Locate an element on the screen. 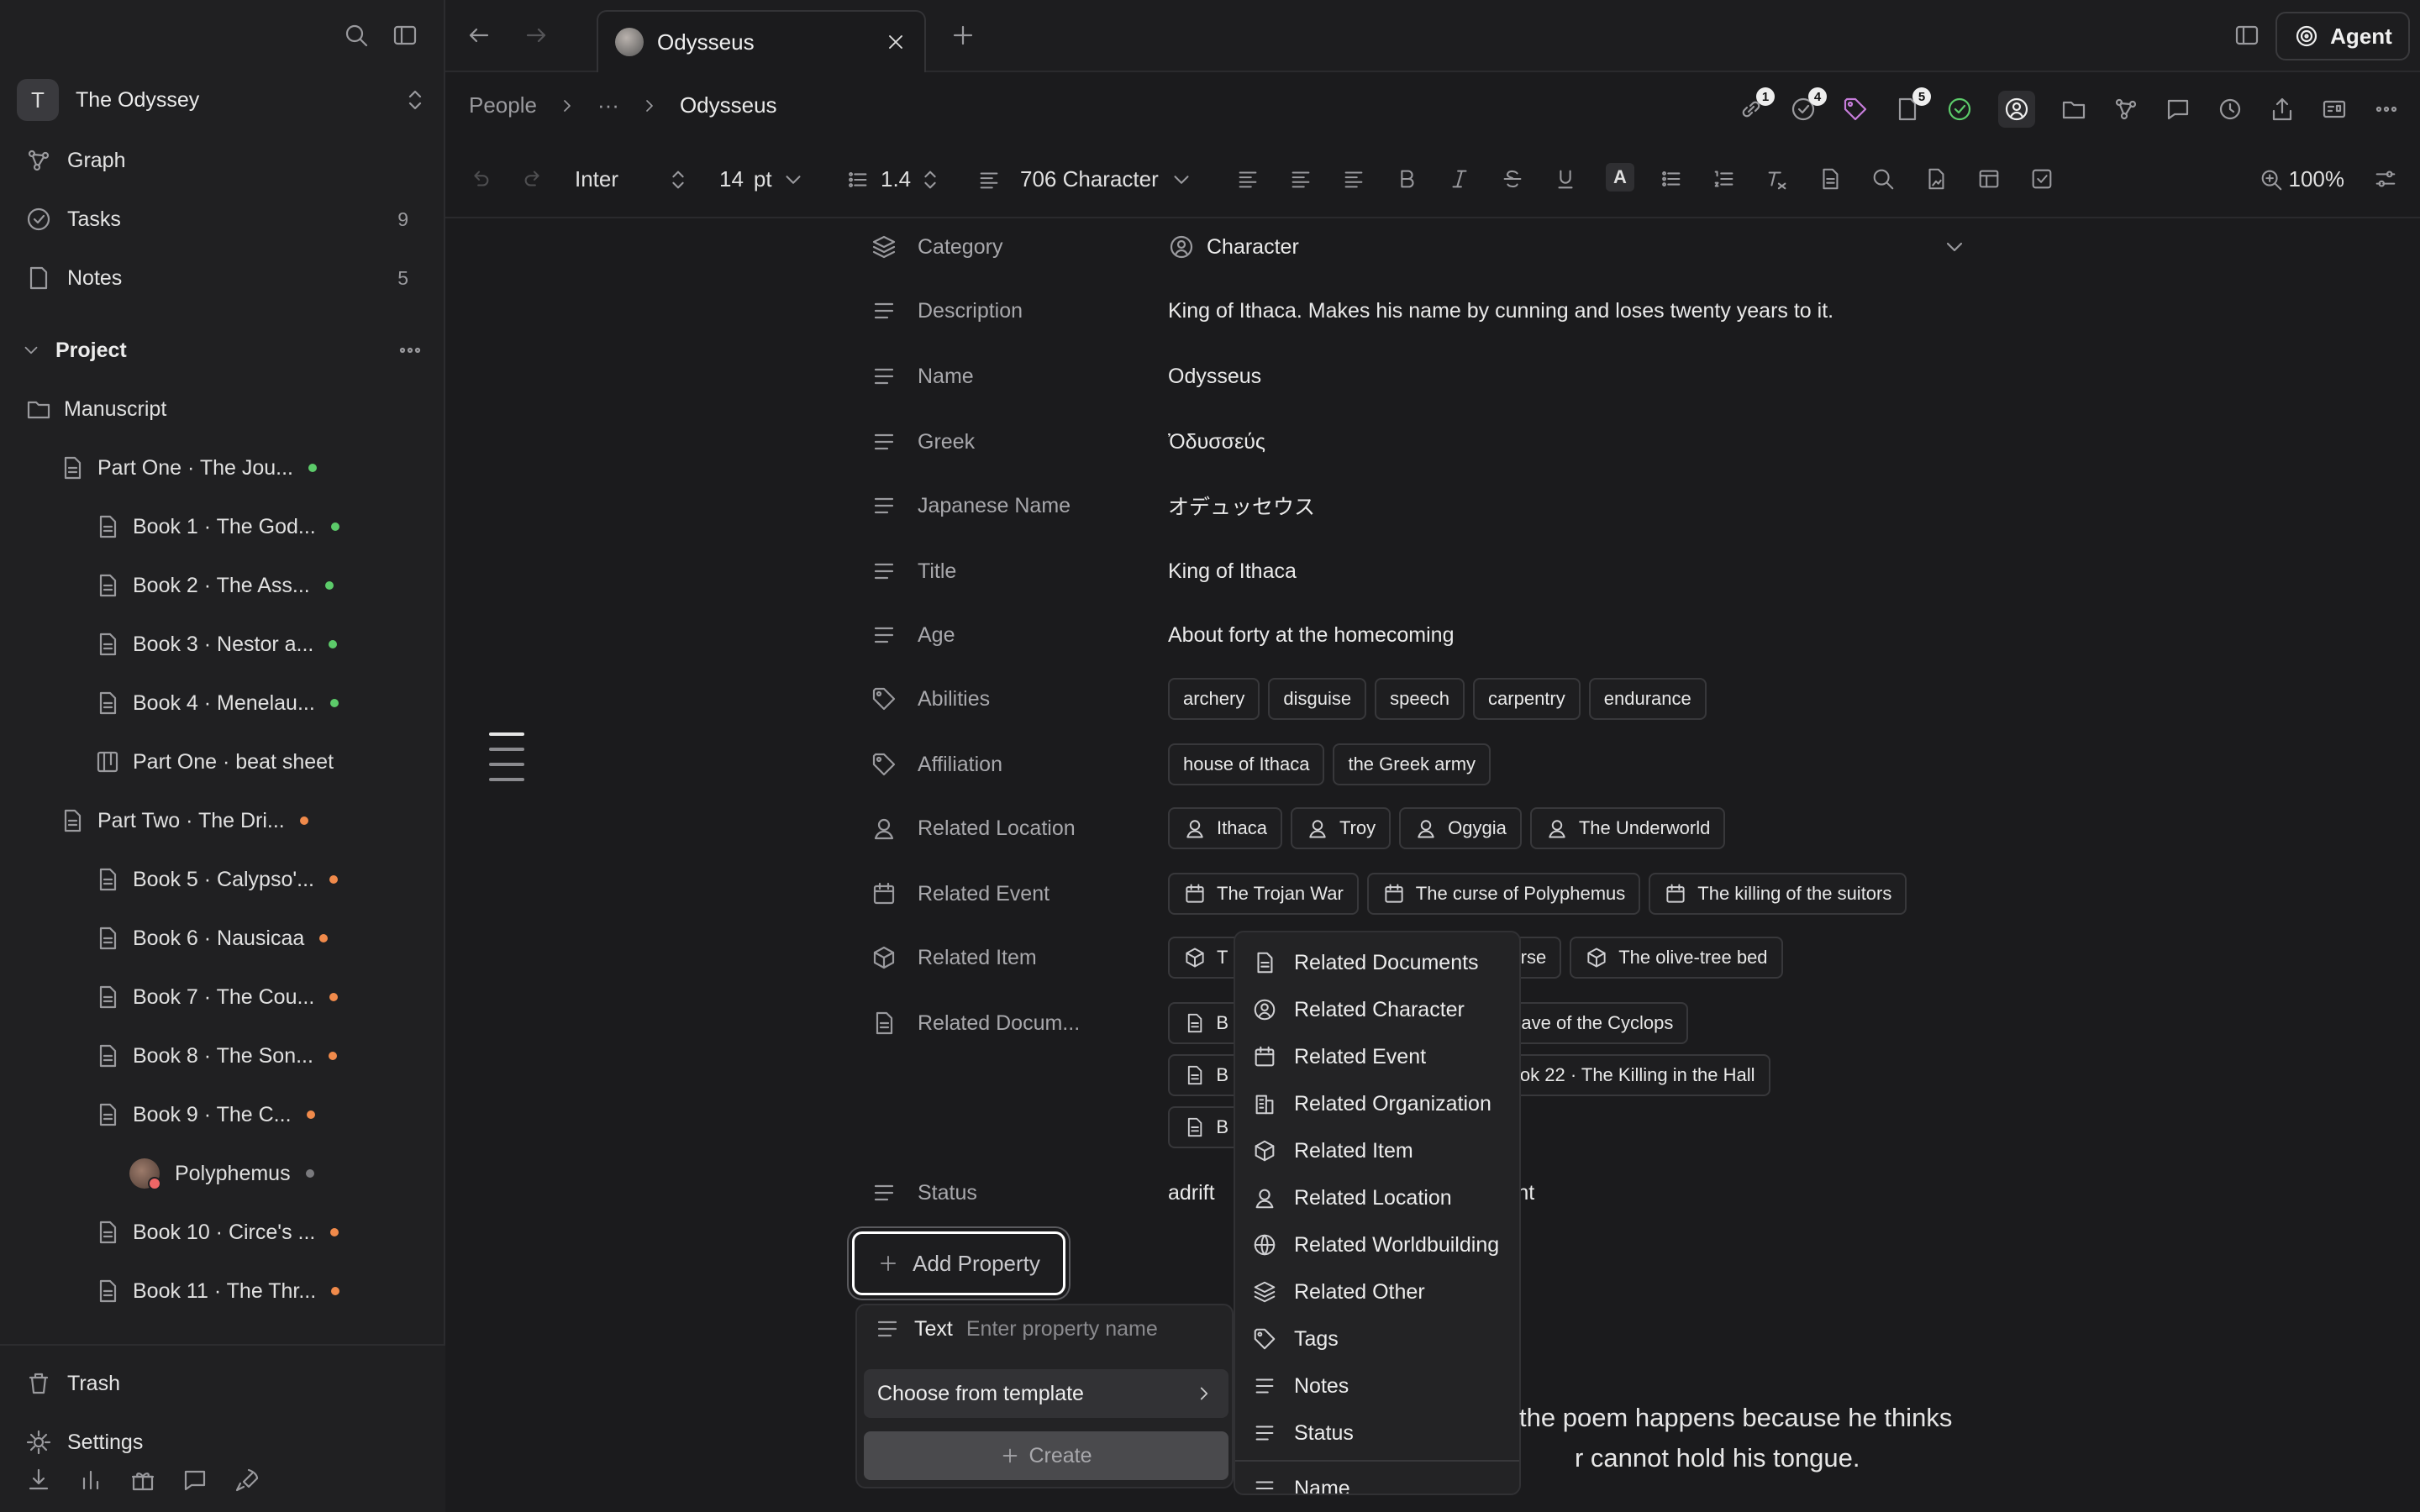  person-icon is located at coordinates (2016, 109).